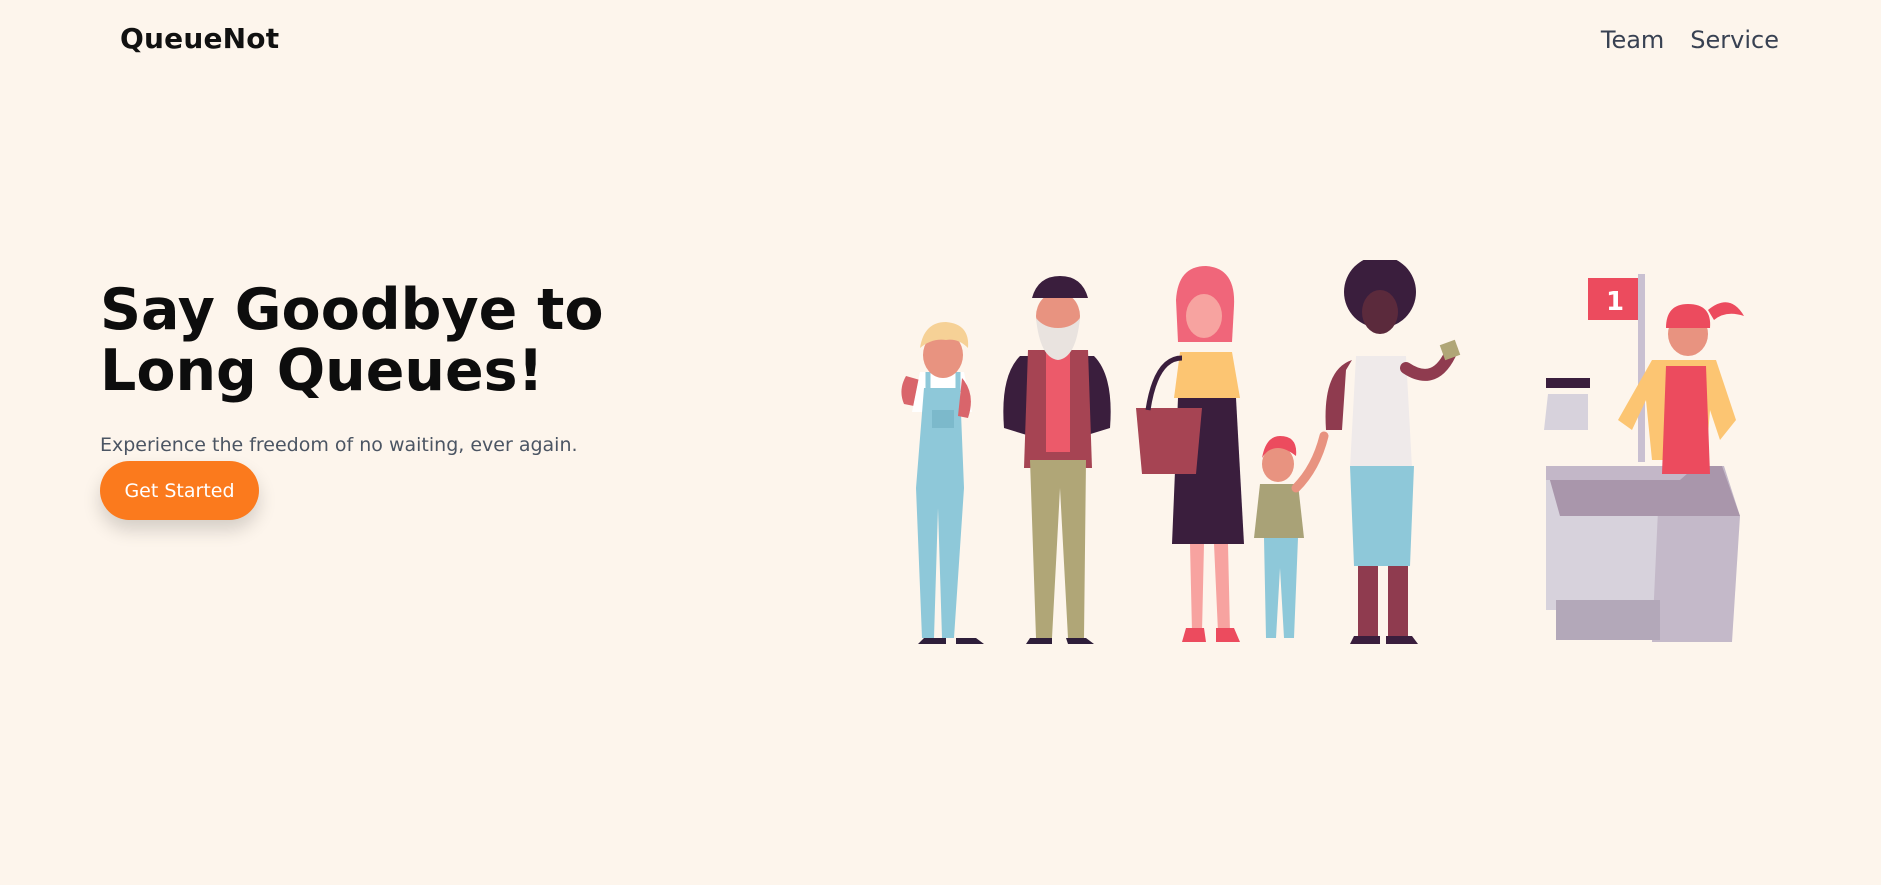 Image resolution: width=1881 pixels, height=885 pixels. Describe the element at coordinates (1681, 388) in the screenshot. I see `cashier-figure` at that location.